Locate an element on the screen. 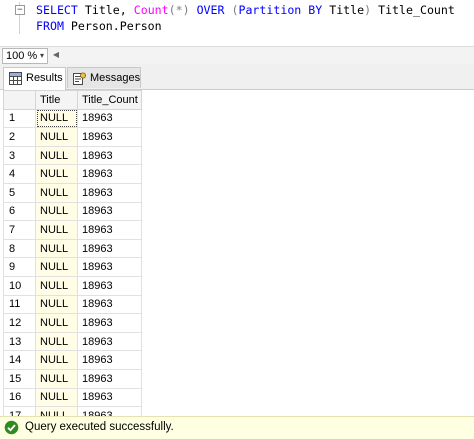 Image resolution: width=474 pixels, height=439 pixels. table-row: 16 NULL 18963 is located at coordinates (72, 397).